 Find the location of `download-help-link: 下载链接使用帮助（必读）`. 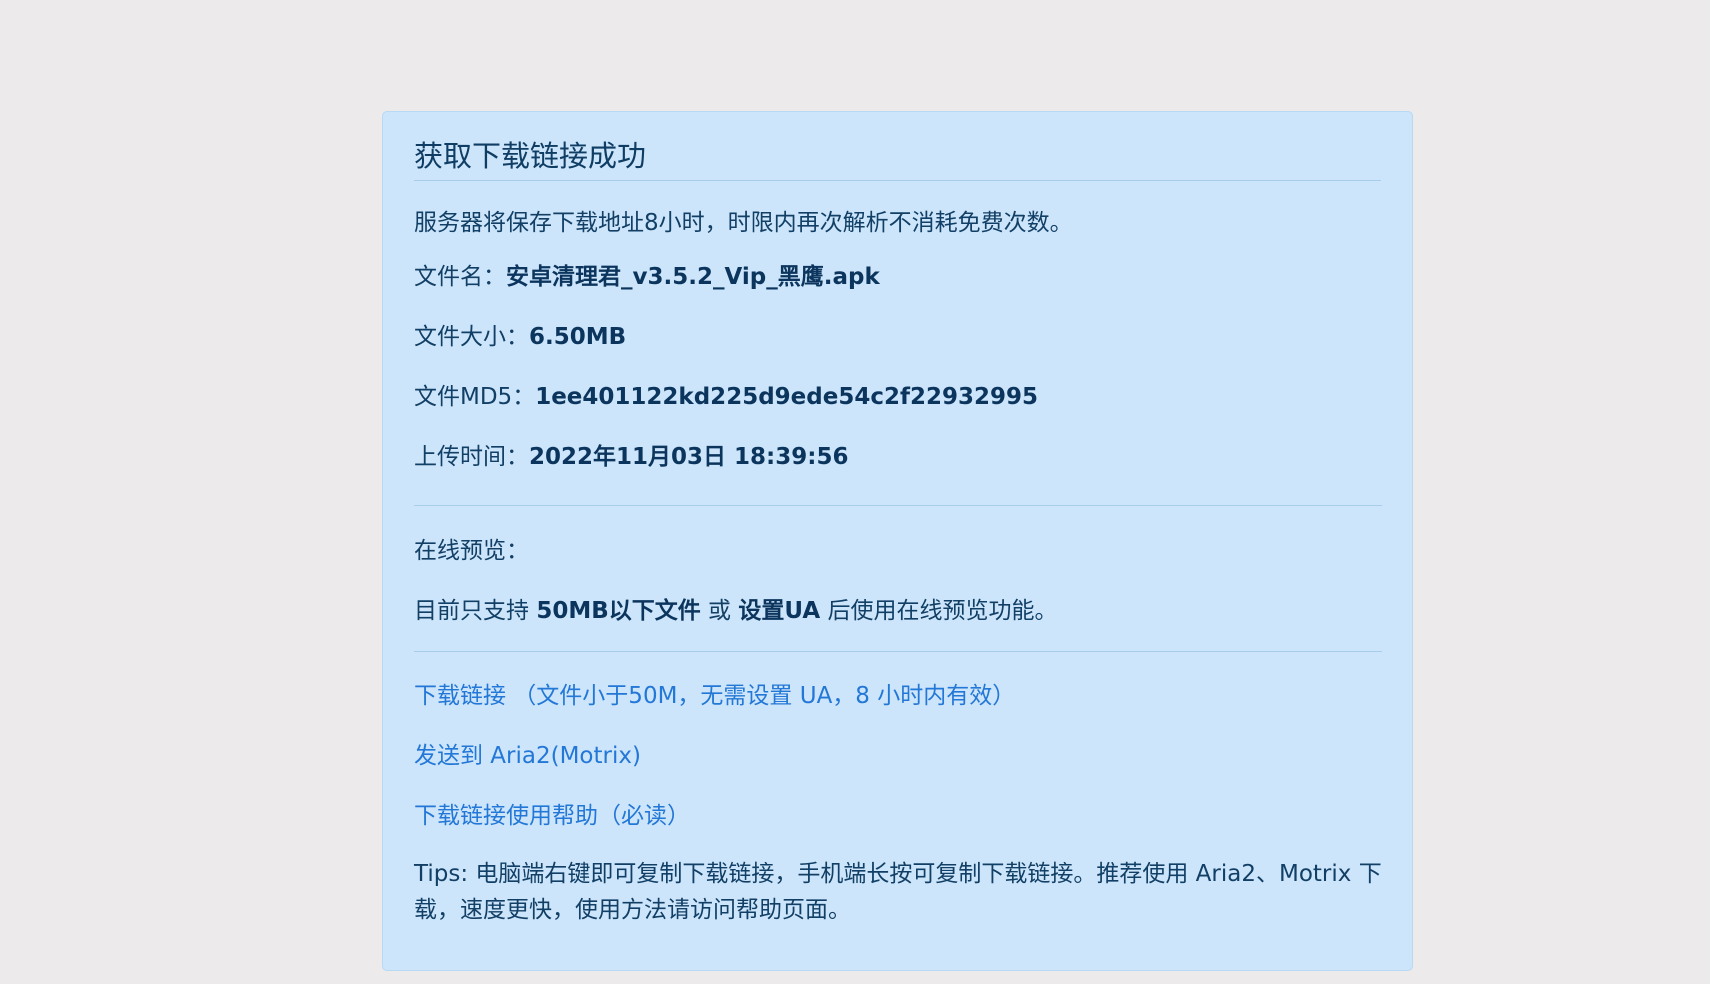

download-help-link: 下载链接使用帮助（必读） is located at coordinates (552, 816).